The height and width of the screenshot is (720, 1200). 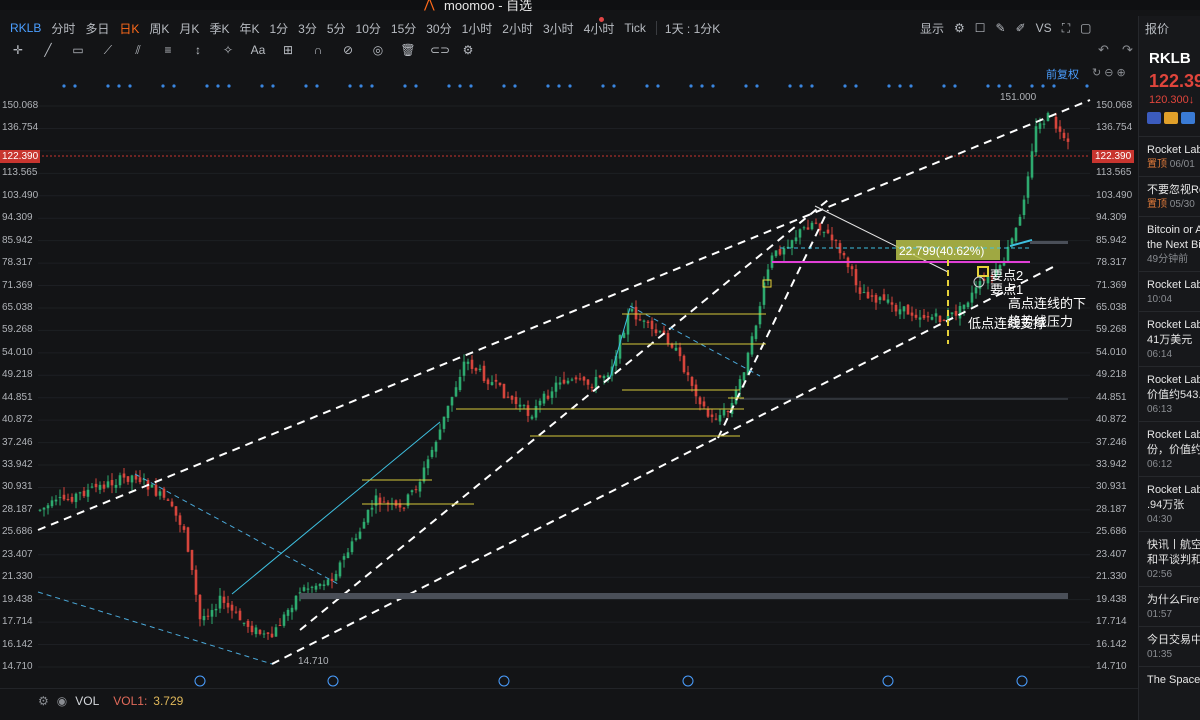 I want to click on timeframe-6: 年K, so click(x=249, y=28).